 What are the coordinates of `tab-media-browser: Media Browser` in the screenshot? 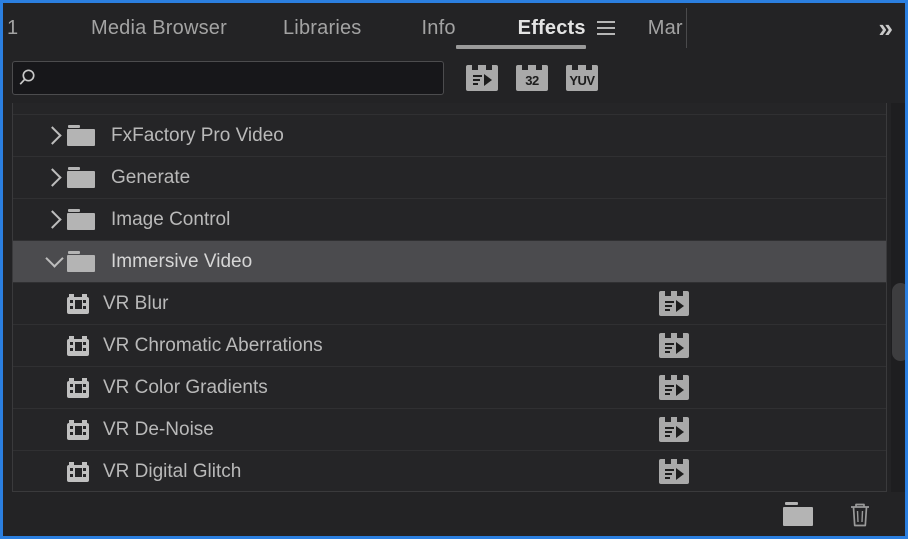 It's located at (124, 28).